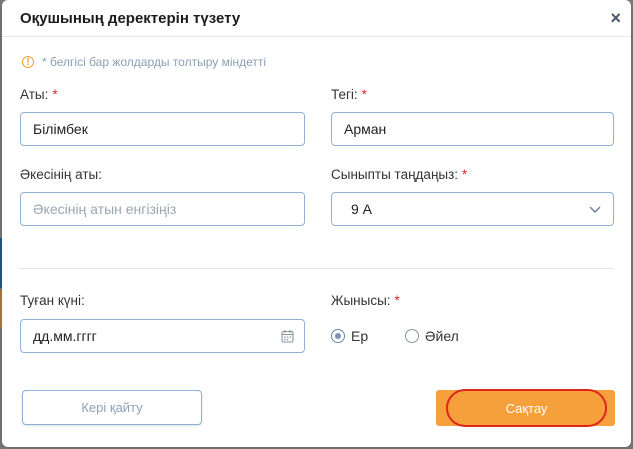 This screenshot has width=633, height=449. I want to click on gender-label-text: Жынысы:, so click(361, 300).